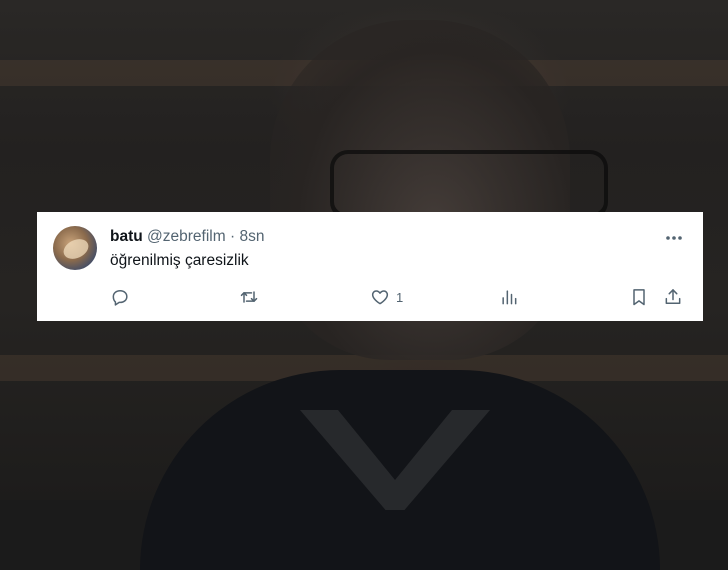 The image size is (728, 570). I want to click on tweet-timestamp: 8sn, so click(251, 236).